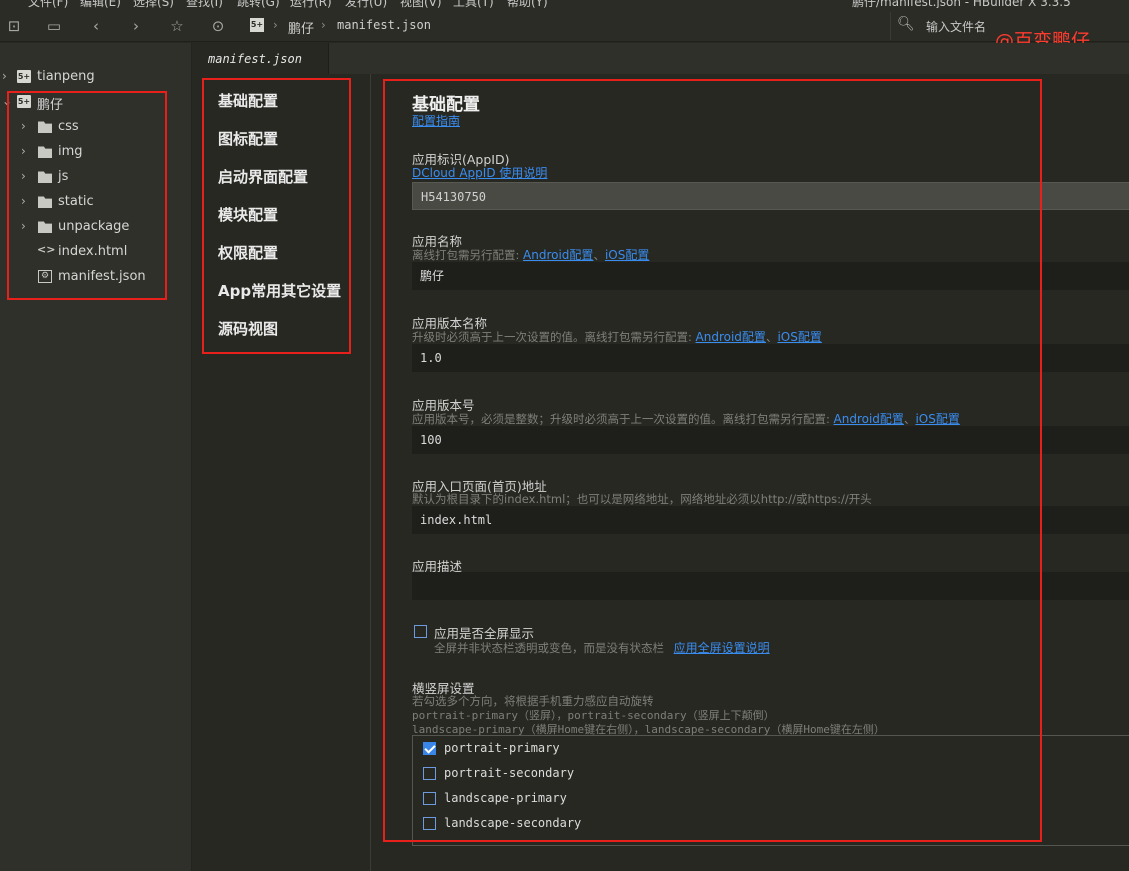 Image resolution: width=1129 pixels, height=871 pixels. What do you see at coordinates (248, 328) in the screenshot?
I see `nav-source-view: 源码视图` at bounding box center [248, 328].